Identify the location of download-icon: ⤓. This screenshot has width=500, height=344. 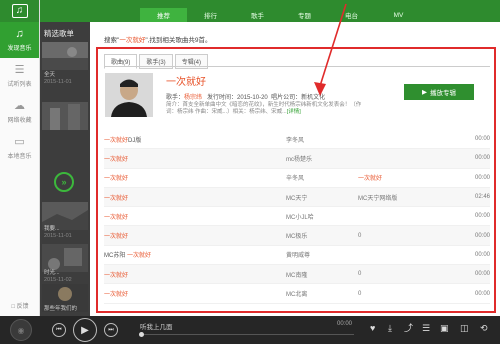
(390, 328).